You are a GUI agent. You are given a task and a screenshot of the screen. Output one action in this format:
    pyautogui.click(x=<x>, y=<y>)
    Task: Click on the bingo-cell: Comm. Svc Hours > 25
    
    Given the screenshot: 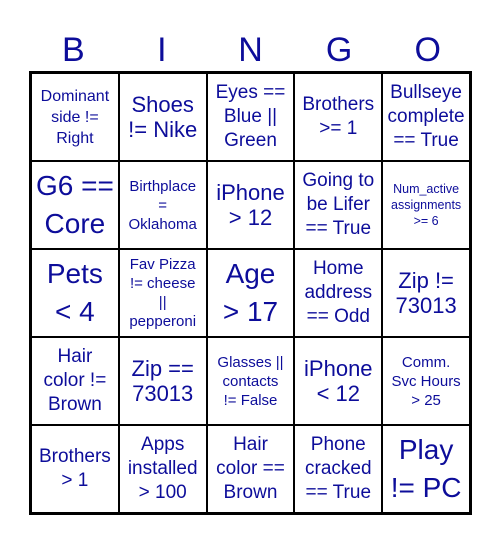 What is the action you would take?
    pyautogui.click(x=426, y=381)
    